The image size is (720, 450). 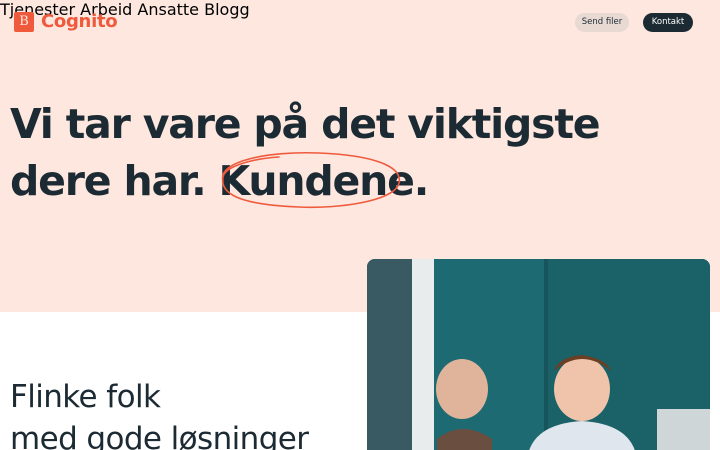 What do you see at coordinates (168, 9) in the screenshot?
I see `nav-item-ansatte: Ansatte` at bounding box center [168, 9].